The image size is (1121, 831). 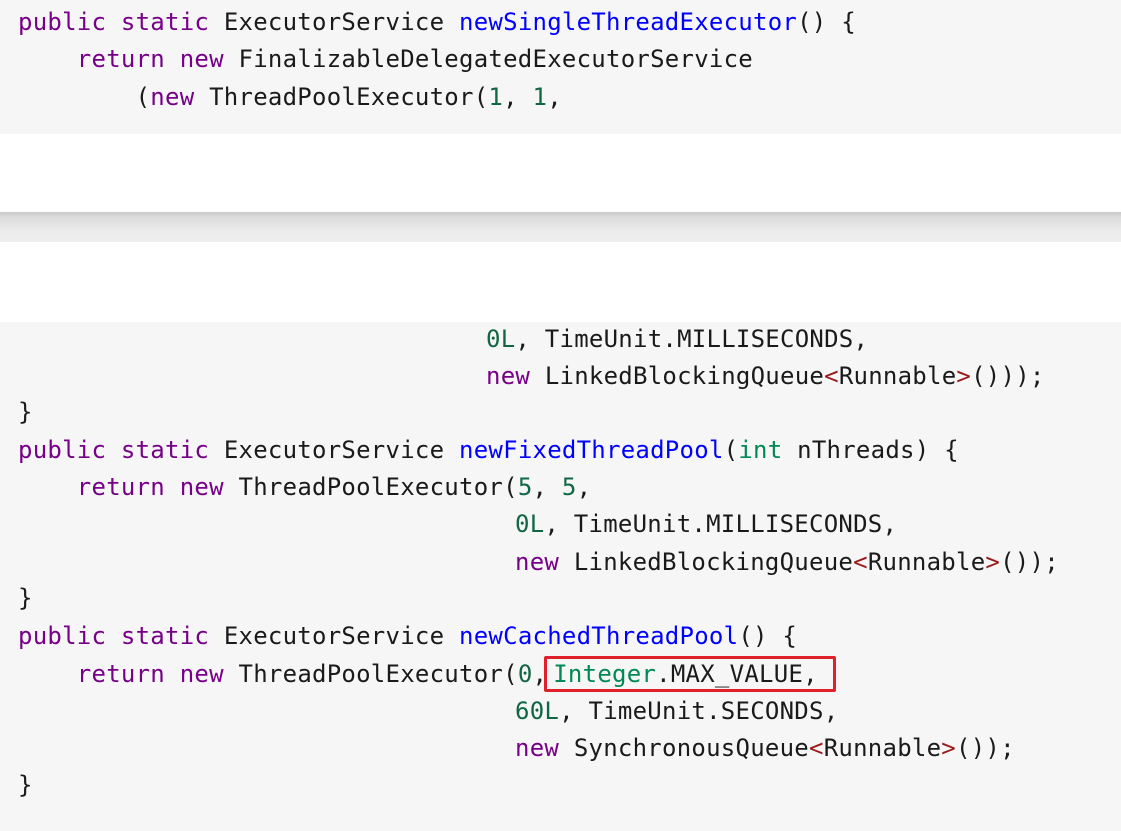 What do you see at coordinates (628, 22) in the screenshot?
I see `method-name: newSingleThreadExecutor` at bounding box center [628, 22].